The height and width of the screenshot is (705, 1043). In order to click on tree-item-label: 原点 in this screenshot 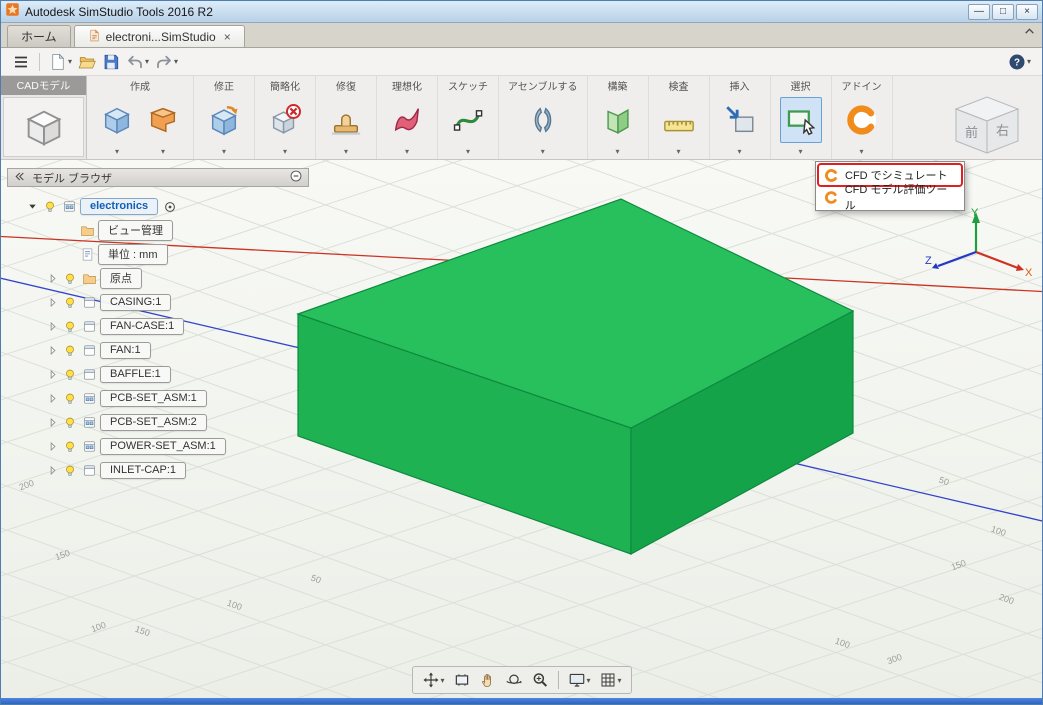, I will do `click(121, 278)`.